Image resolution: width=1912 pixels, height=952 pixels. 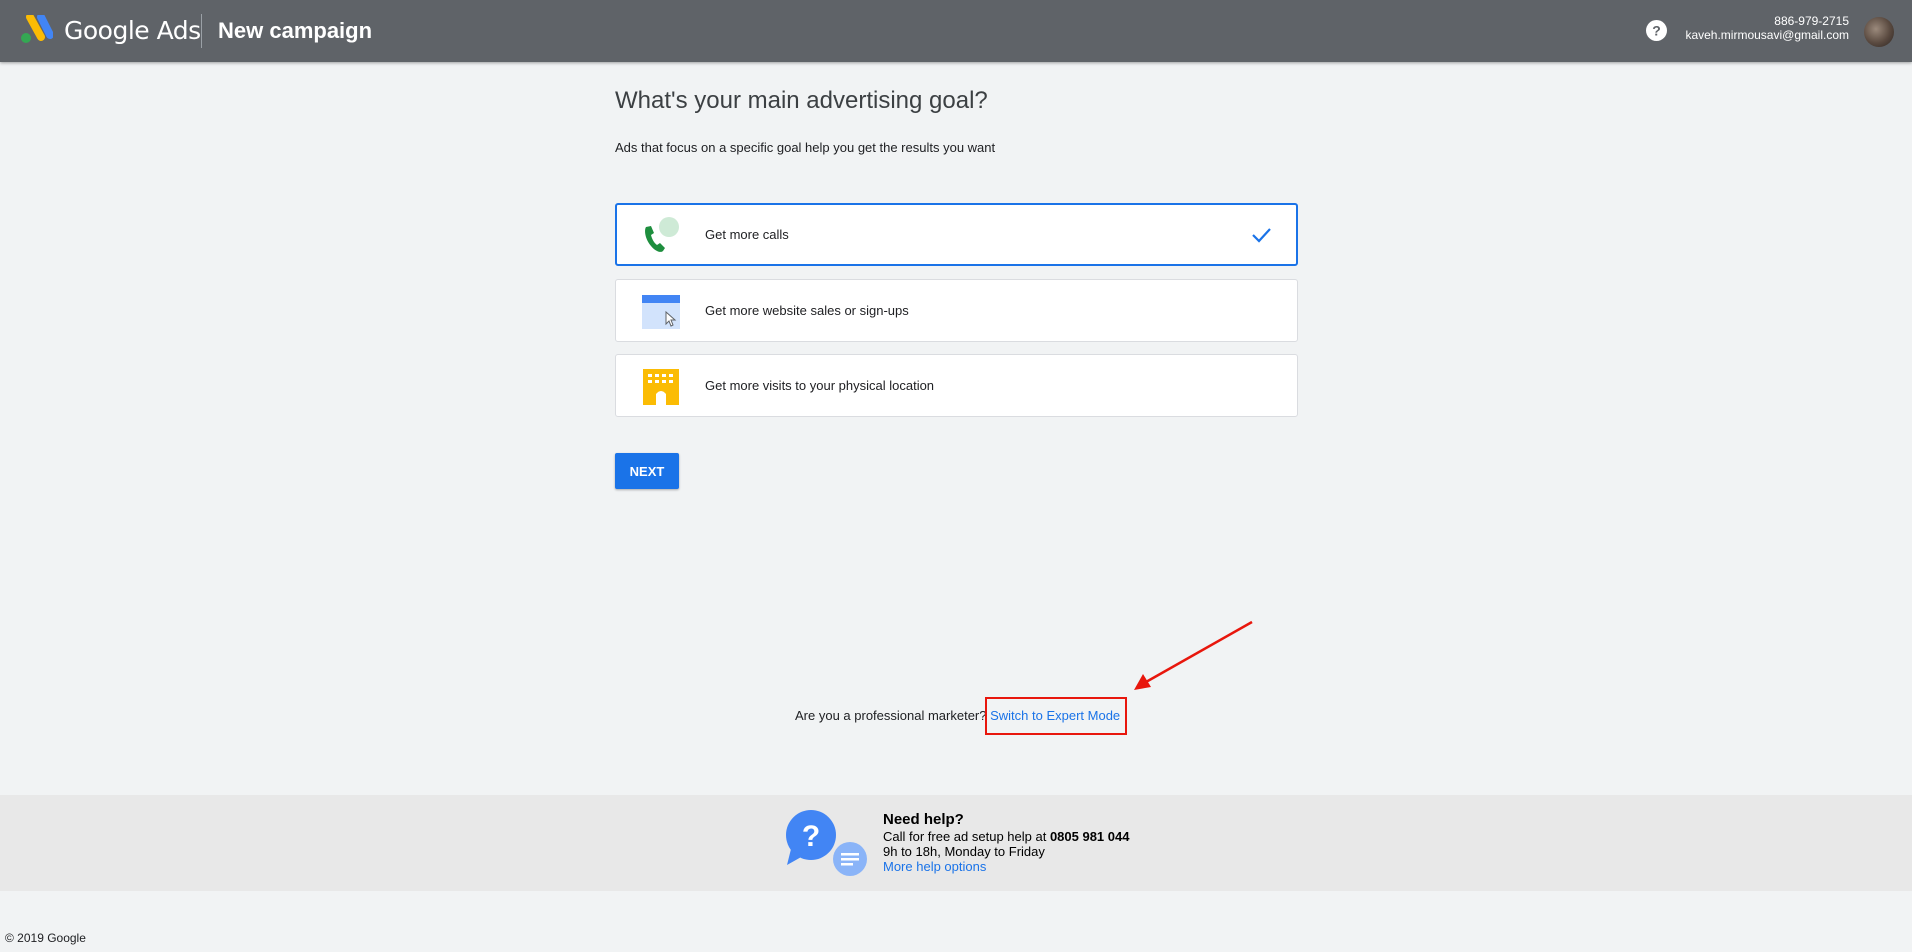 What do you see at coordinates (966, 836) in the screenshot?
I see `help-call-prefix: Call for free ad setup help at` at bounding box center [966, 836].